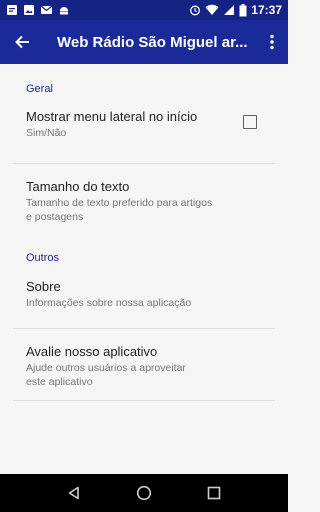  I want to click on arrow-back-icon, so click(22, 42).